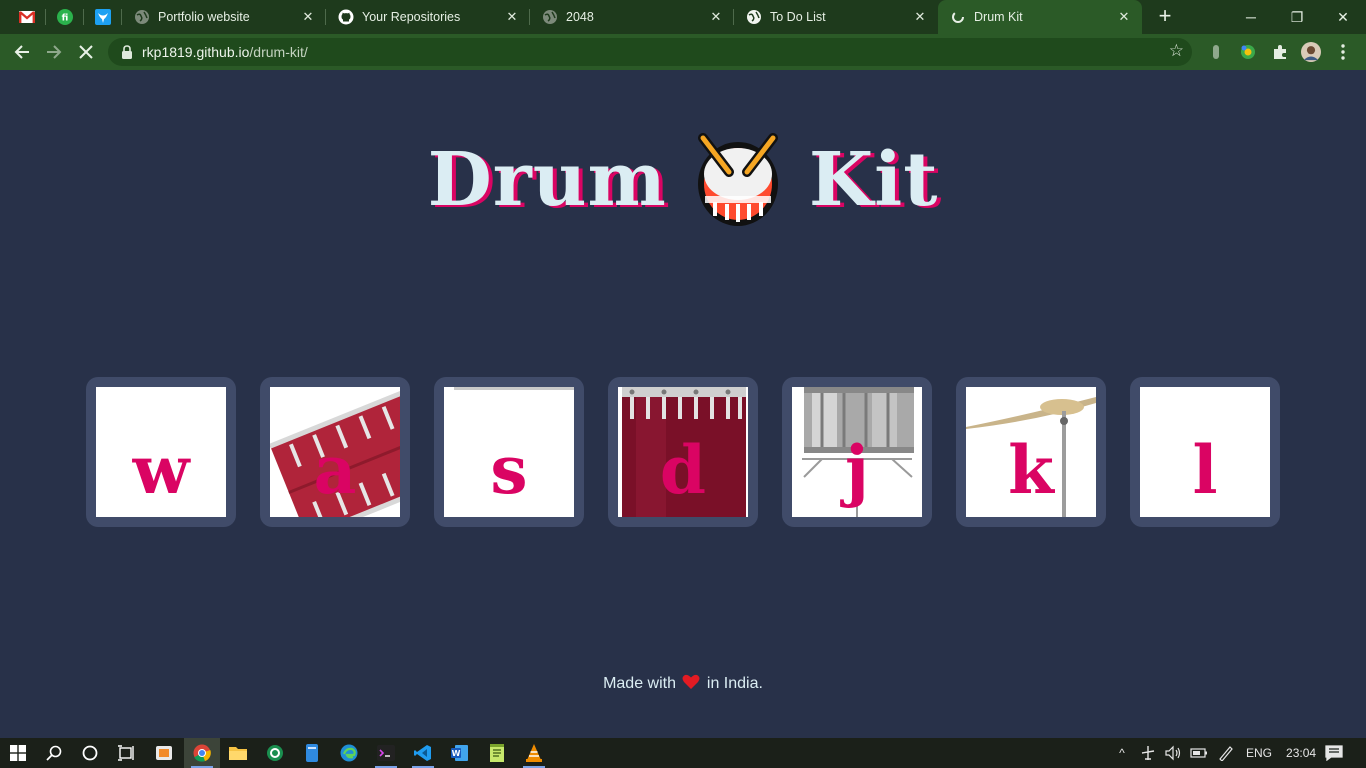  Describe the element at coordinates (639, 683) in the screenshot. I see `footer-made-with: Made with` at that location.